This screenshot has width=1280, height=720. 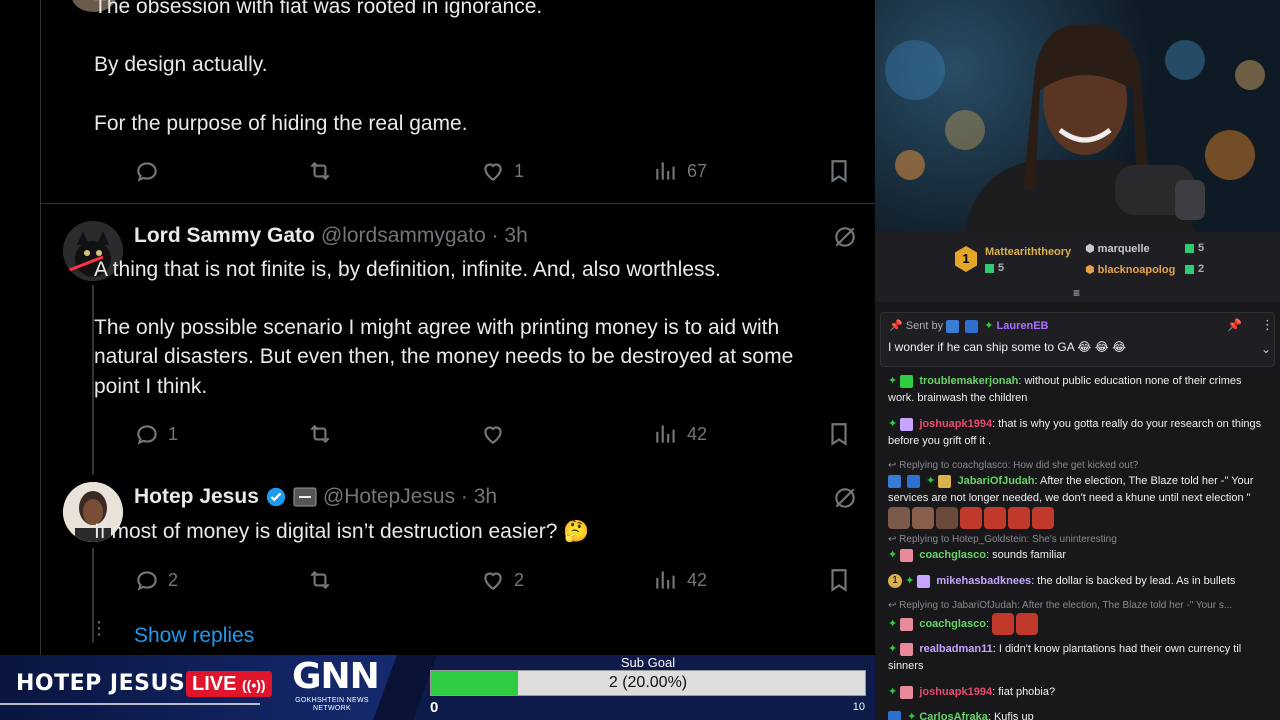 I want to click on chat-username: realbadman11, so click(x=955, y=649).